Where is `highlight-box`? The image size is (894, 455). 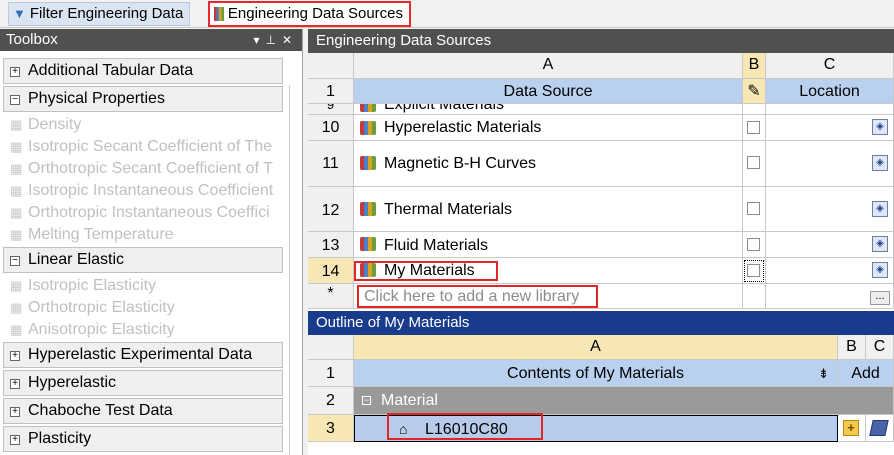 highlight-box is located at coordinates (426, 271).